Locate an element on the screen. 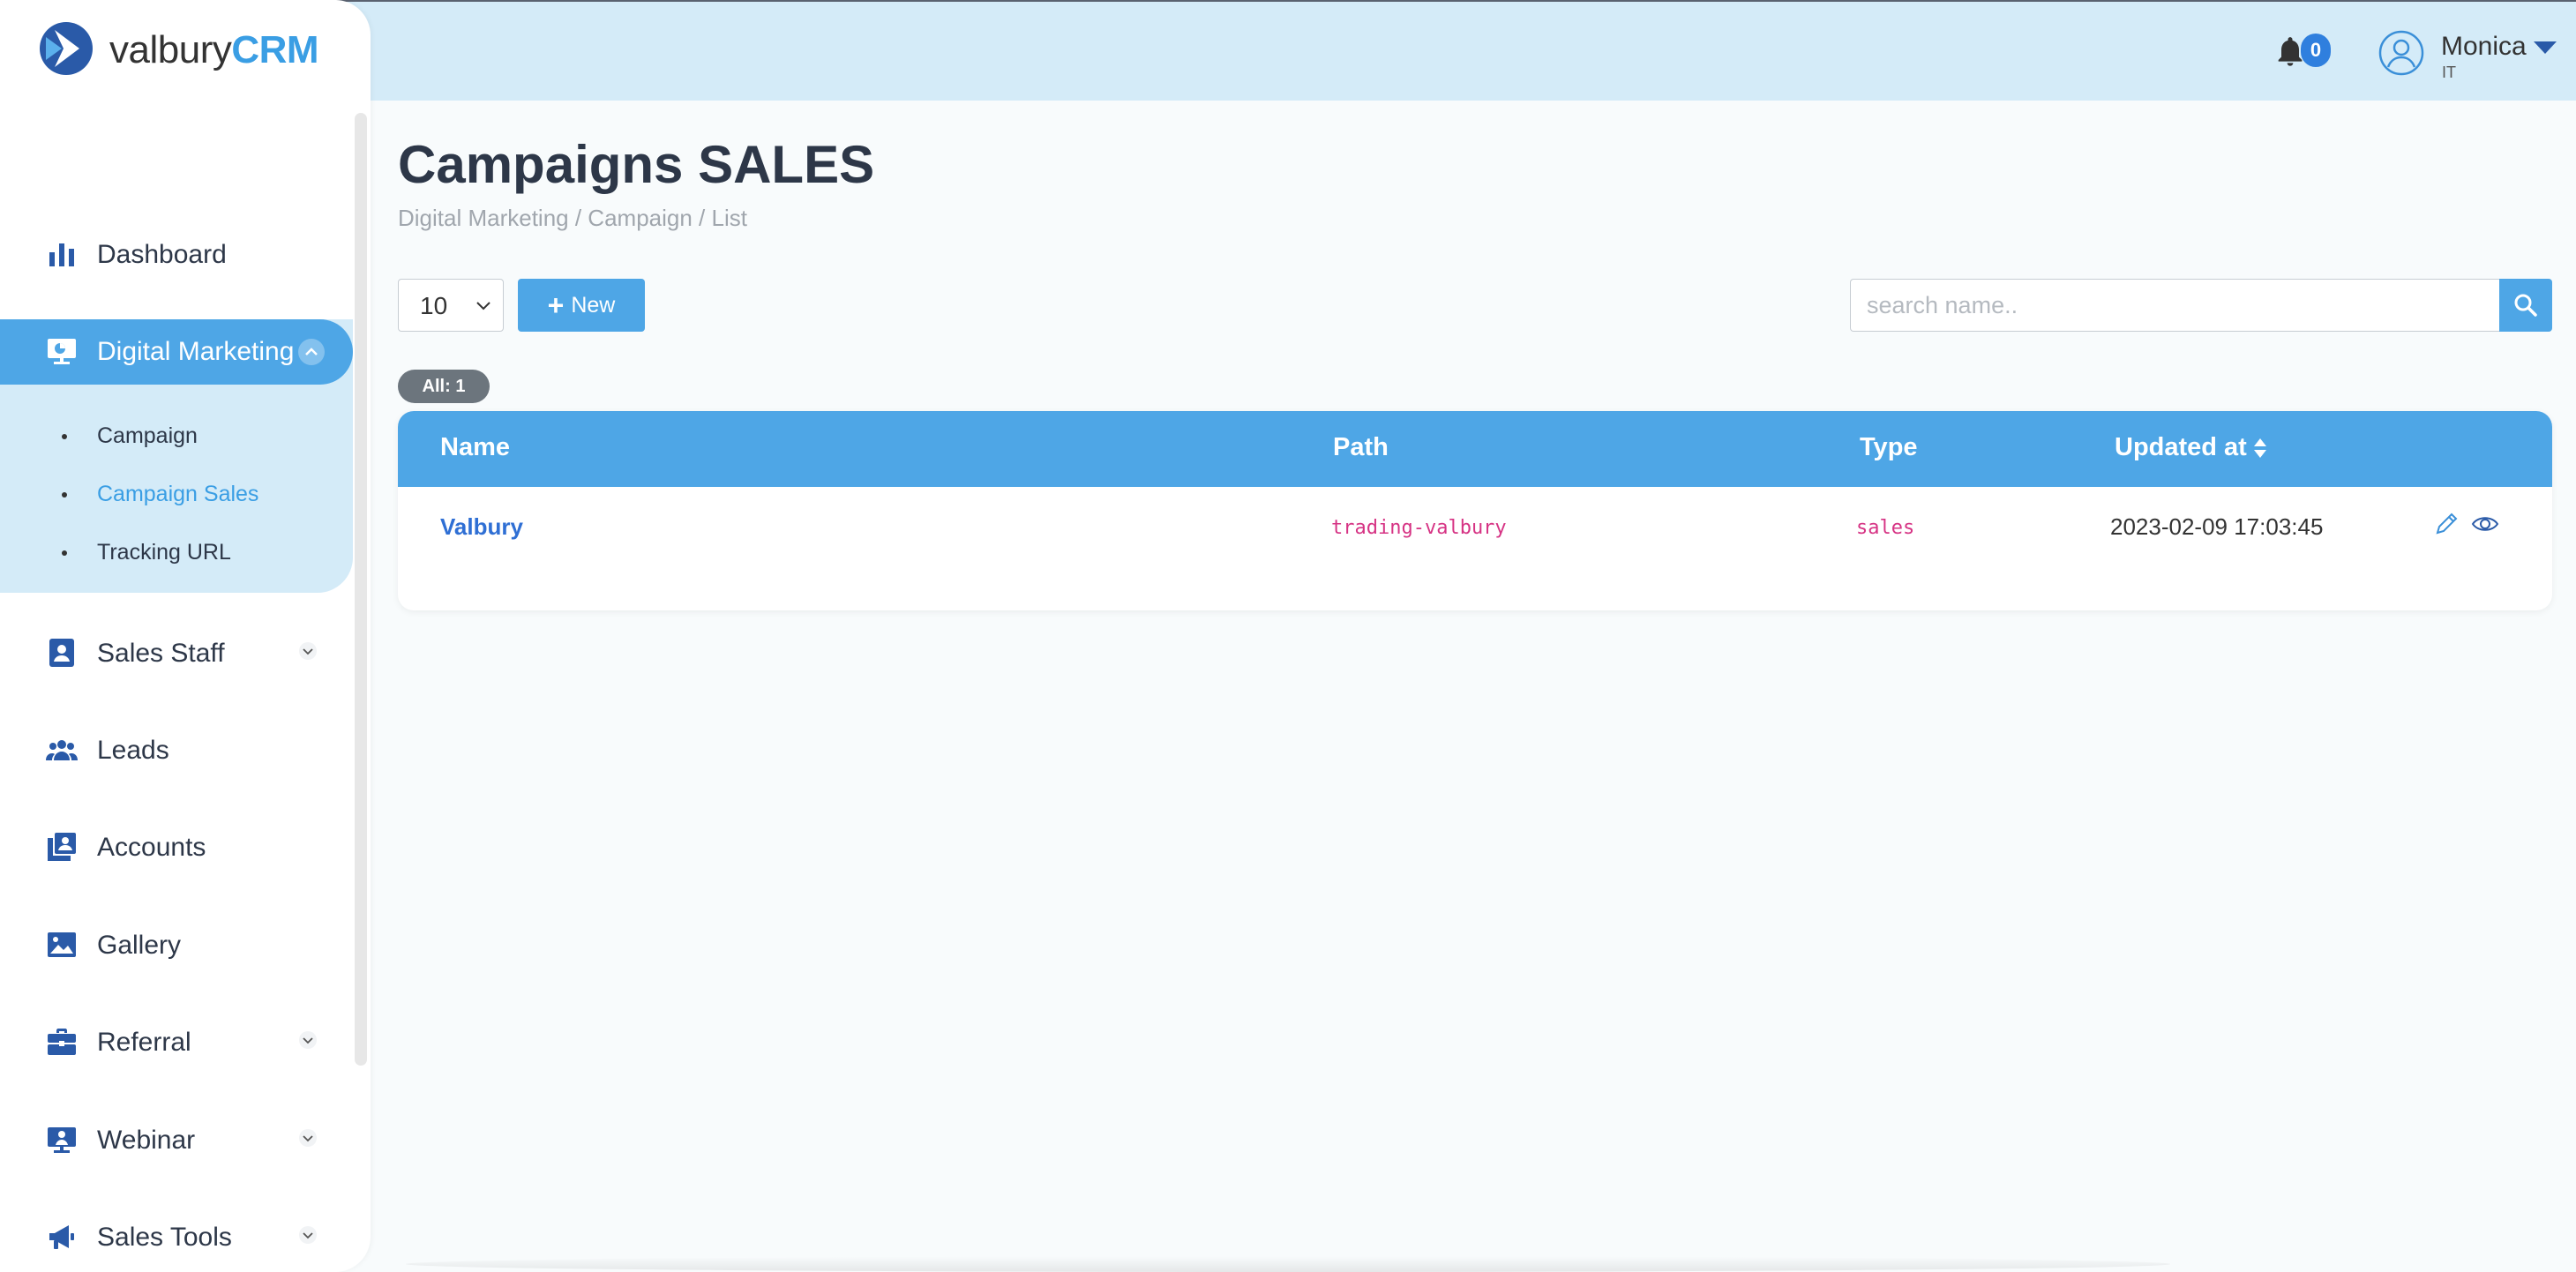 Image resolution: width=2576 pixels, height=1272 pixels. sidebar-subitem-campaign-sales: Campaign Sales is located at coordinates (177, 495).